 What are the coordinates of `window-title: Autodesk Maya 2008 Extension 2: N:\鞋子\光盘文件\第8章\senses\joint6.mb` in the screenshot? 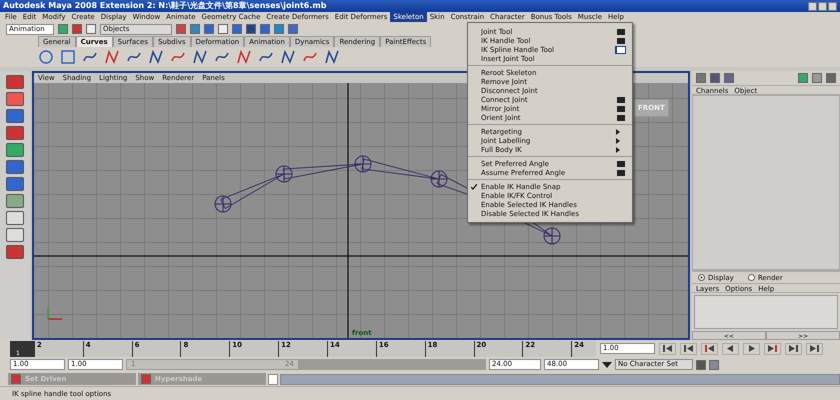 It's located at (164, 6).